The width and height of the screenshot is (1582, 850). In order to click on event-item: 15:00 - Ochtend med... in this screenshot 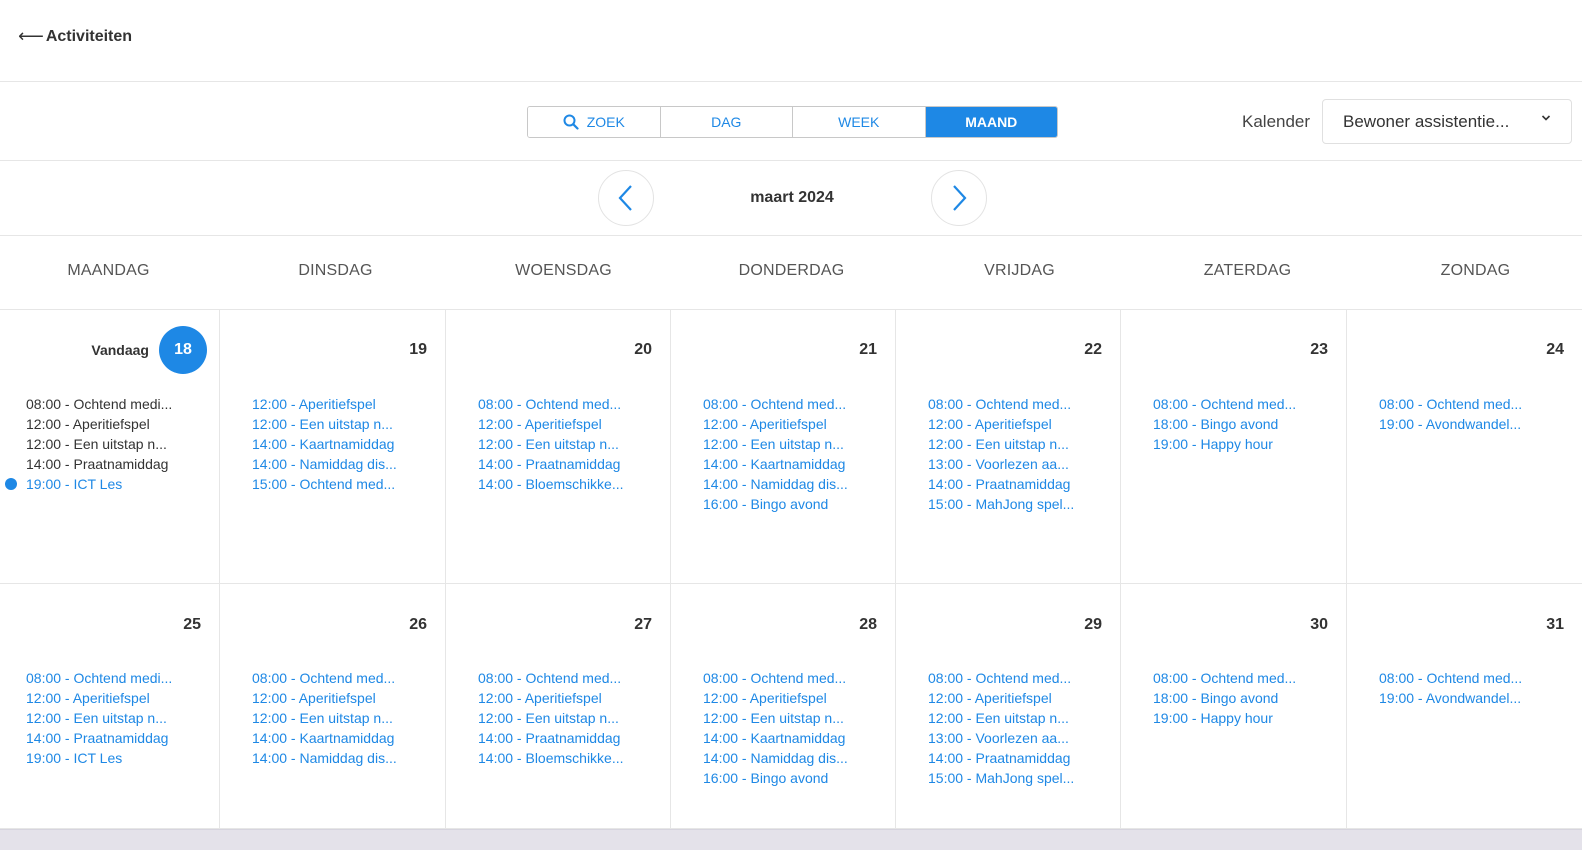, I will do `click(324, 484)`.